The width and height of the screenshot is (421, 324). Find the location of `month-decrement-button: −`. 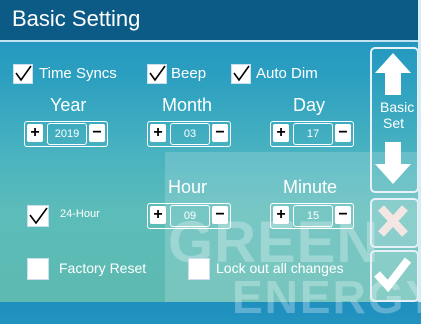

month-decrement-button: − is located at coordinates (220, 133).